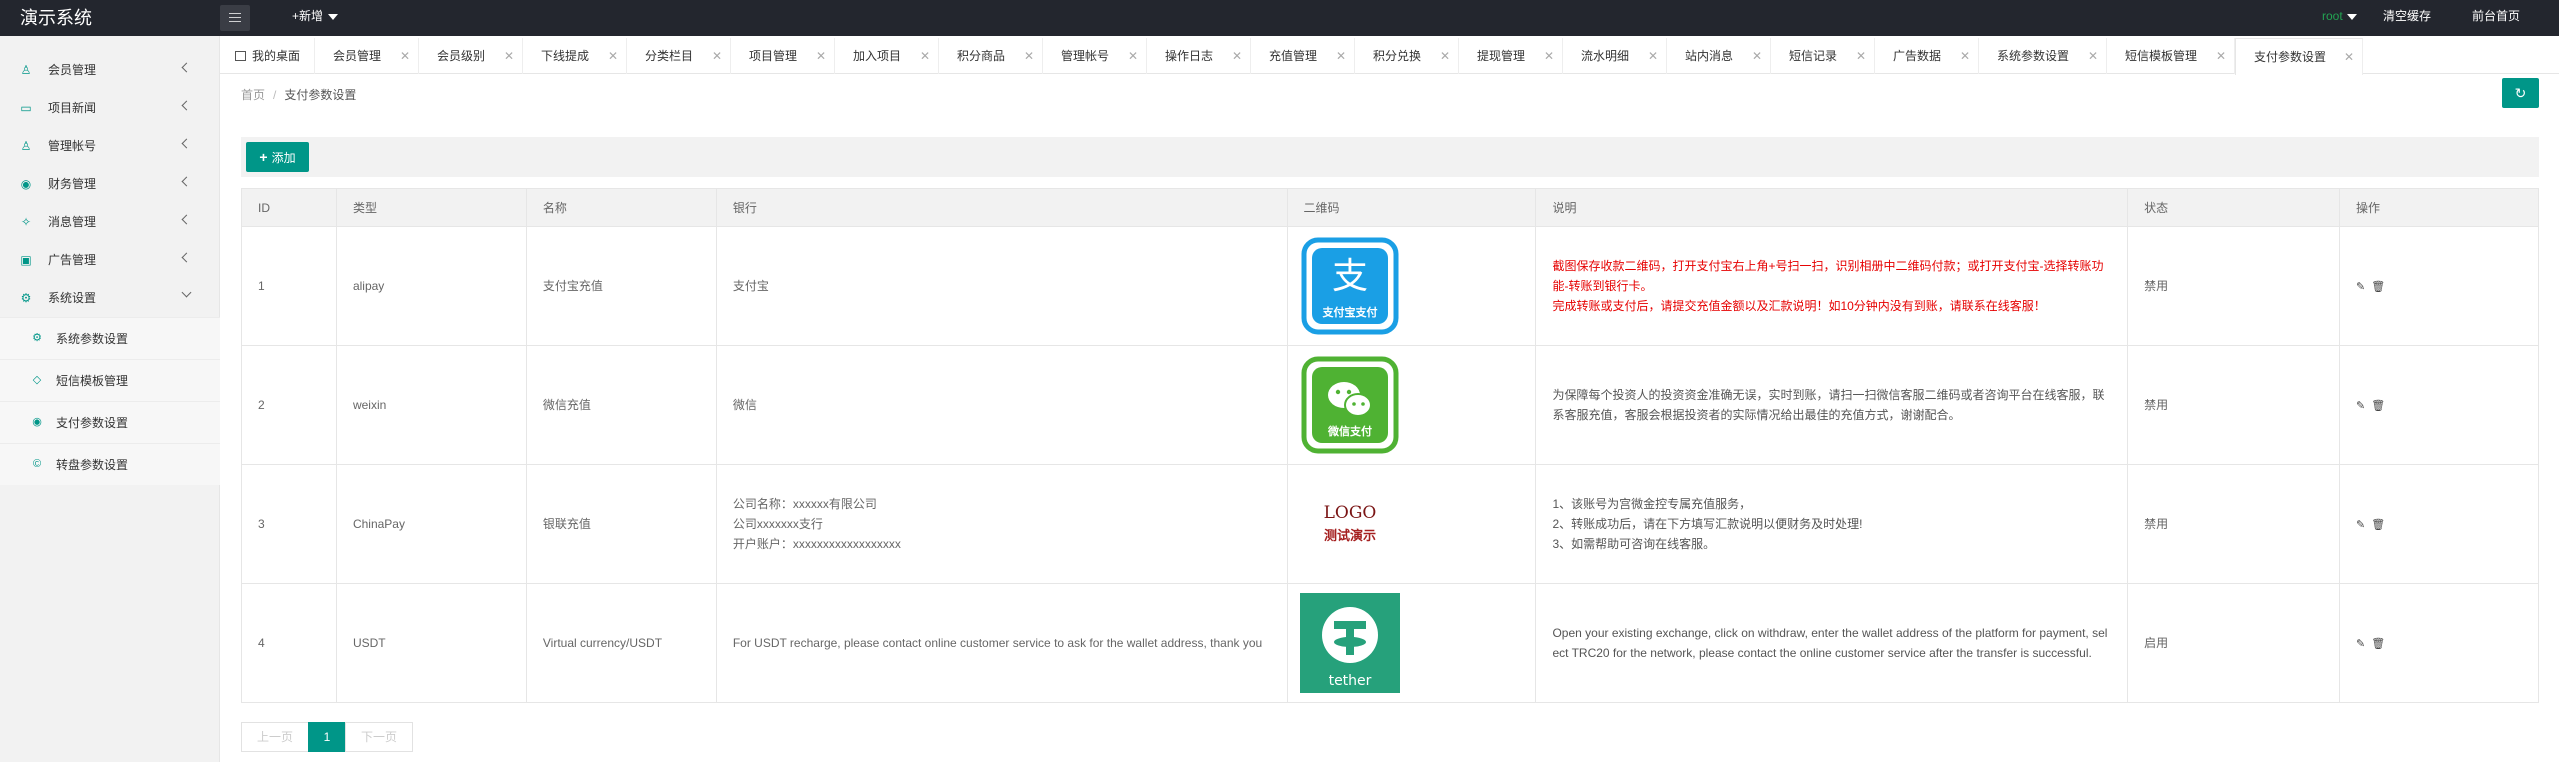 Image resolution: width=2559 pixels, height=762 pixels. I want to click on tab-sms-templates: 短信模板管理 ✕, so click(2171, 56).